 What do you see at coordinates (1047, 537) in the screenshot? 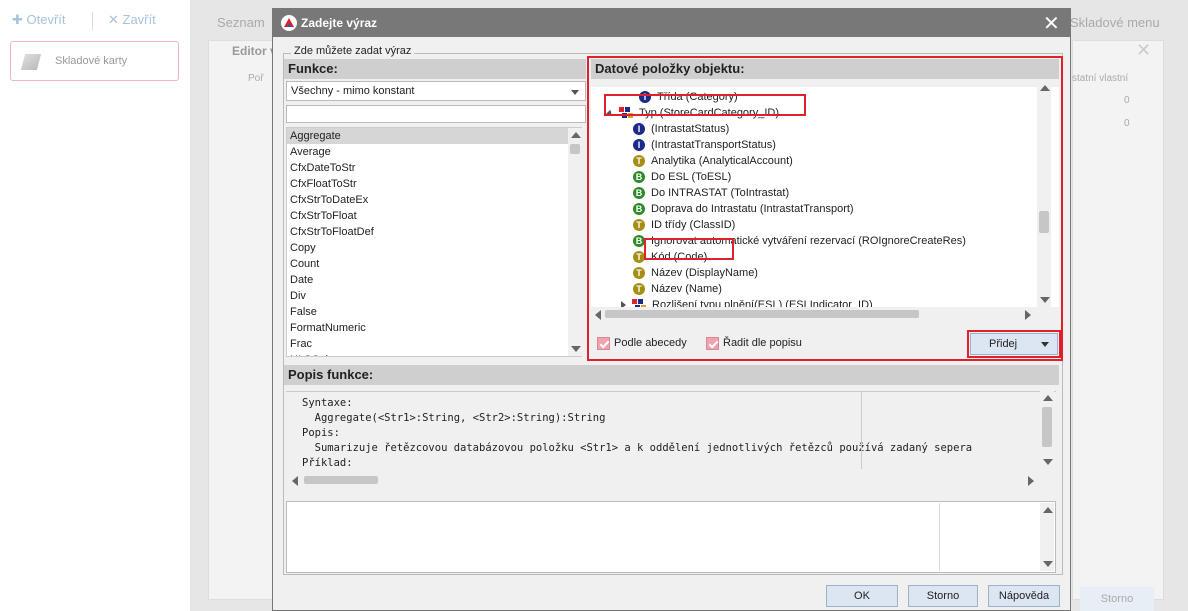
I see `expression-scrollbar` at bounding box center [1047, 537].